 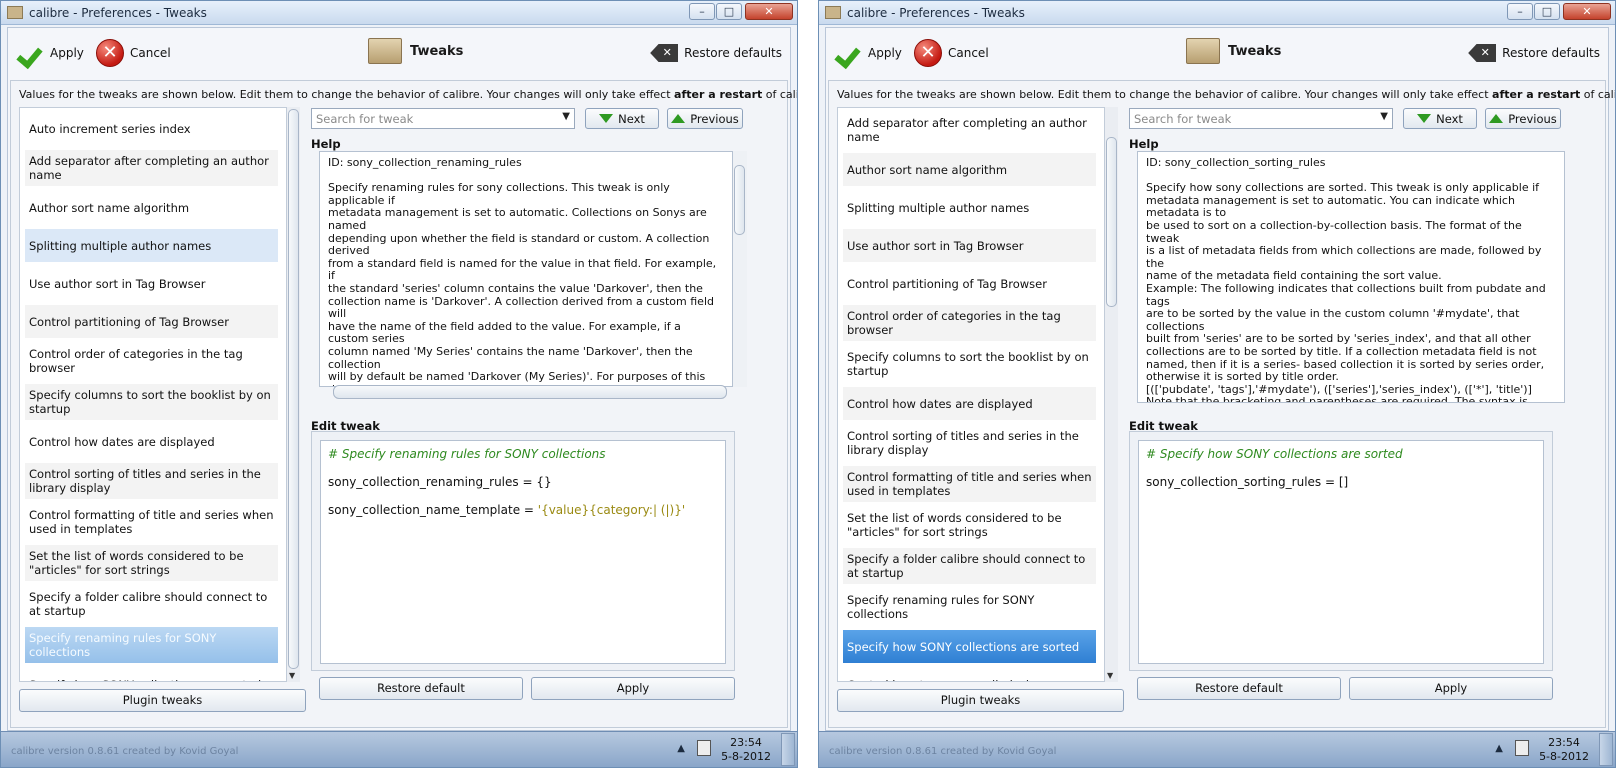 What do you see at coordinates (969, 646) in the screenshot?
I see `list-item-selected: Specify how SONY collections are sorted` at bounding box center [969, 646].